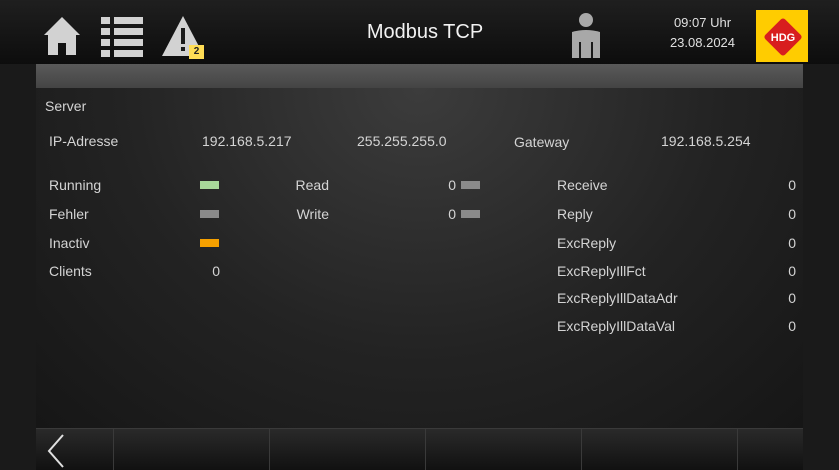 The image size is (839, 470). Describe the element at coordinates (702, 42) in the screenshot. I see `date-text: 23.08.2024` at that location.